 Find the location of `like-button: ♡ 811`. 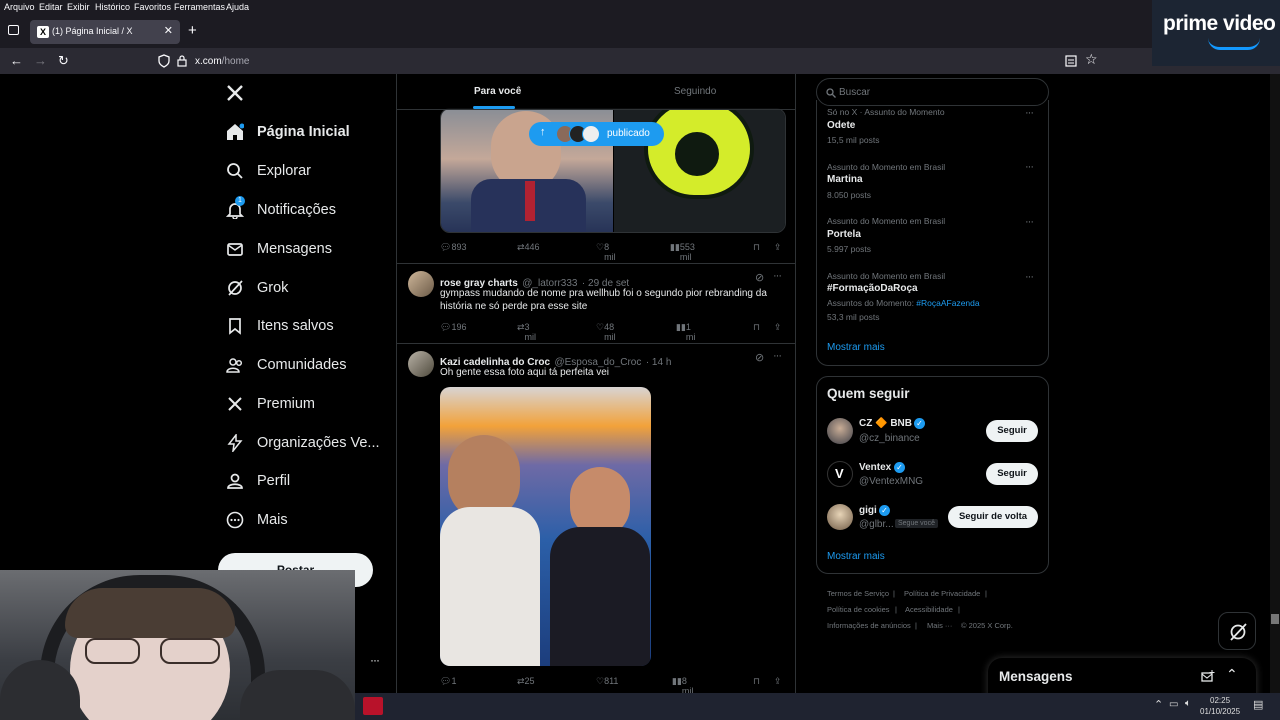

like-button: ♡ 811 is located at coordinates (607, 681).